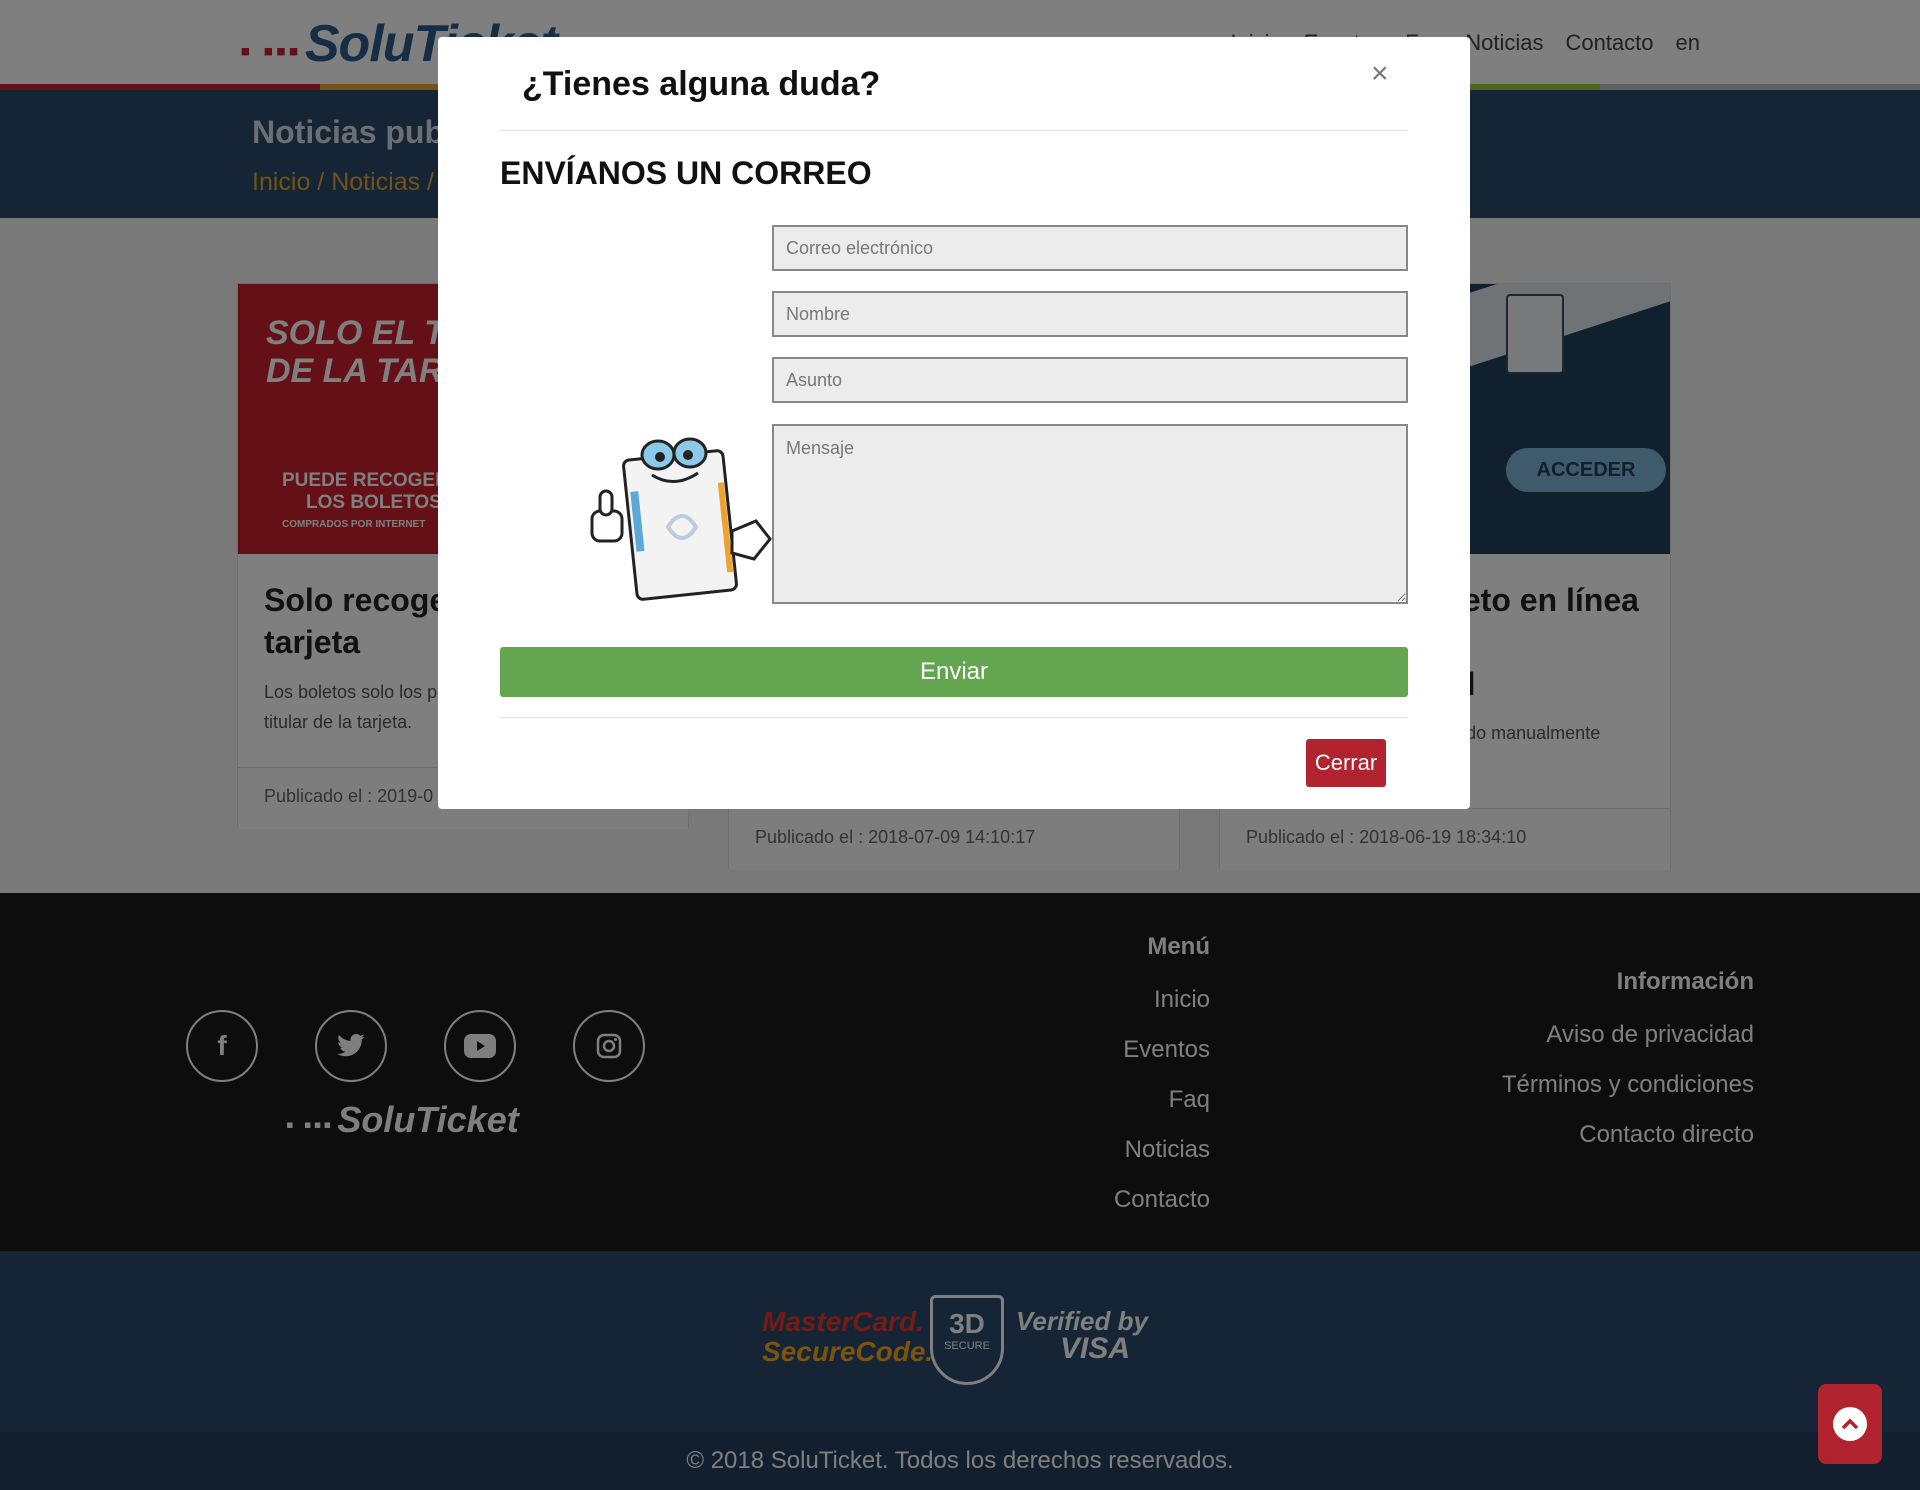 This screenshot has width=1920, height=1490. Describe the element at coordinates (1090, 514) in the screenshot. I see `message-field` at that location.